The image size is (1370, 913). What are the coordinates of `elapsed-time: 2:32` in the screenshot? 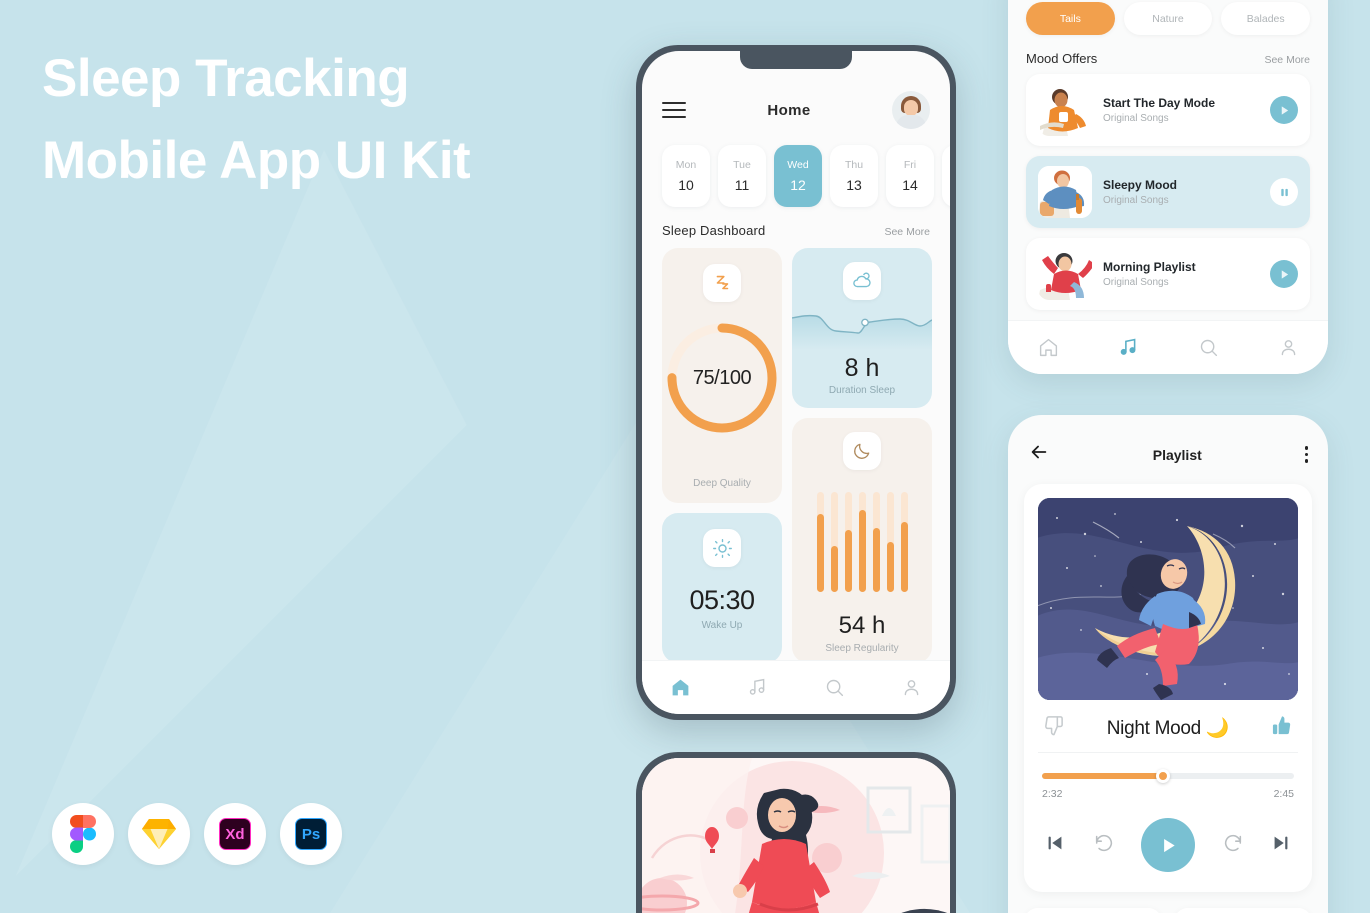 It's located at (1052, 794).